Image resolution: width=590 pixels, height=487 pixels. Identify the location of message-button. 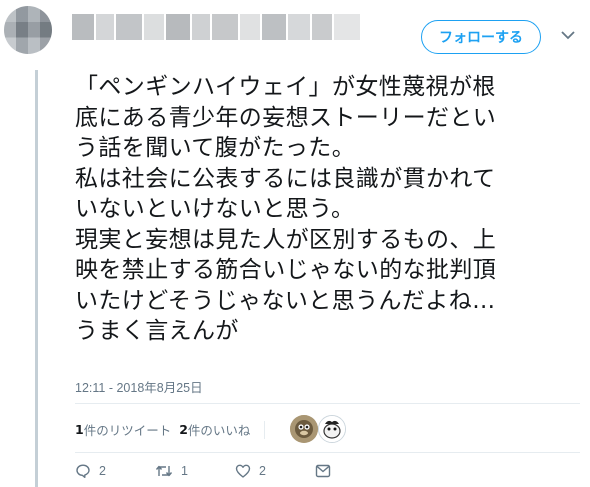
(355, 471).